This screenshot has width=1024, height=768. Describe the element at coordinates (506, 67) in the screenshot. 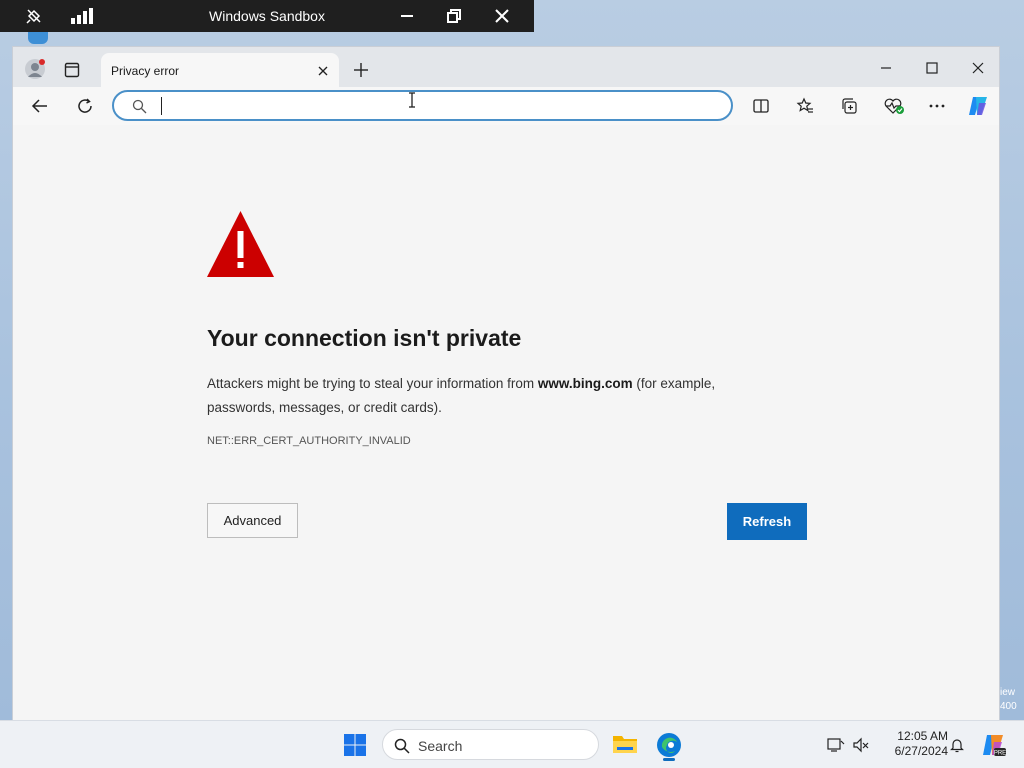

I see `tab-strip: Privacy error` at that location.